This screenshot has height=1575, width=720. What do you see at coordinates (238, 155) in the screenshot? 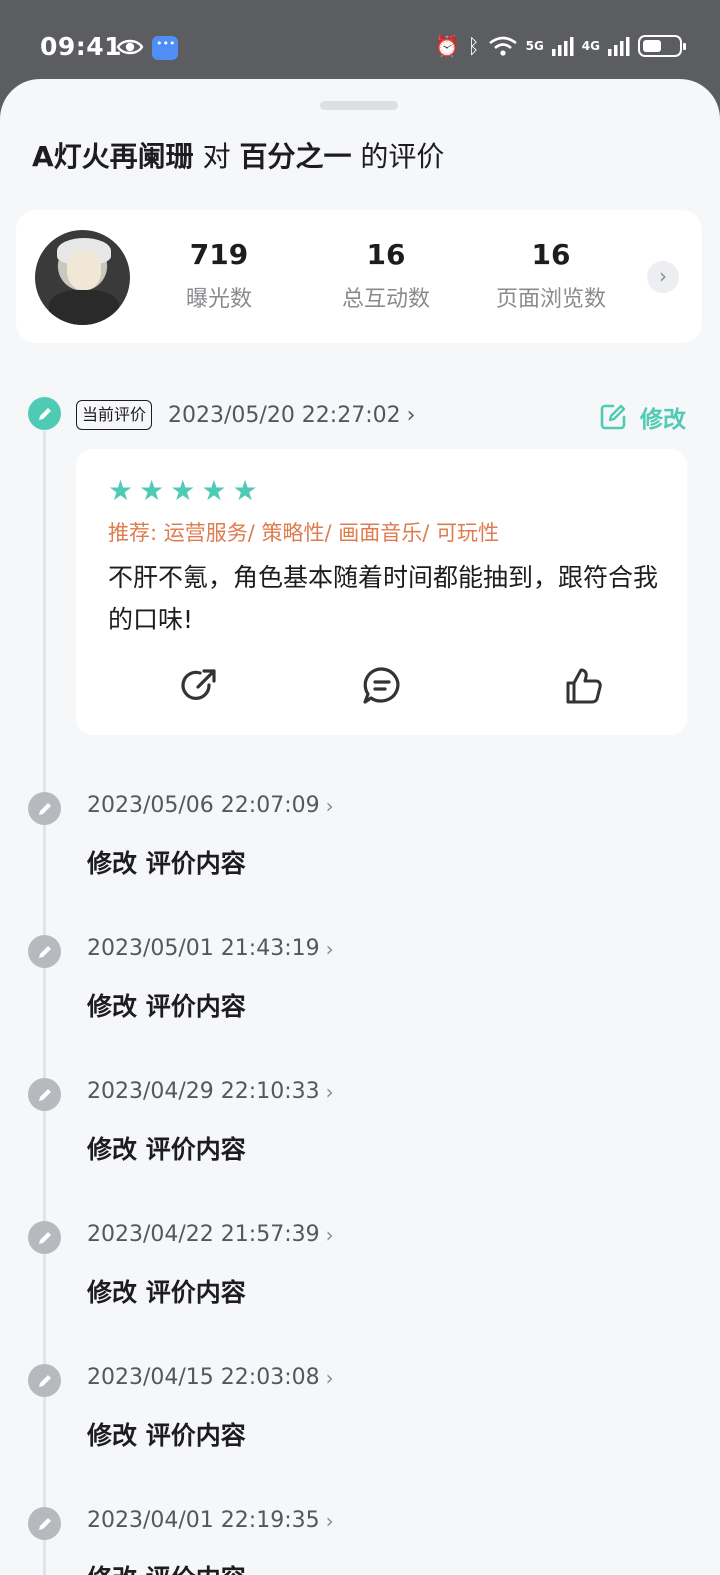
I see `page-title: A灯火再阑珊 对 百分之一 的评价` at bounding box center [238, 155].